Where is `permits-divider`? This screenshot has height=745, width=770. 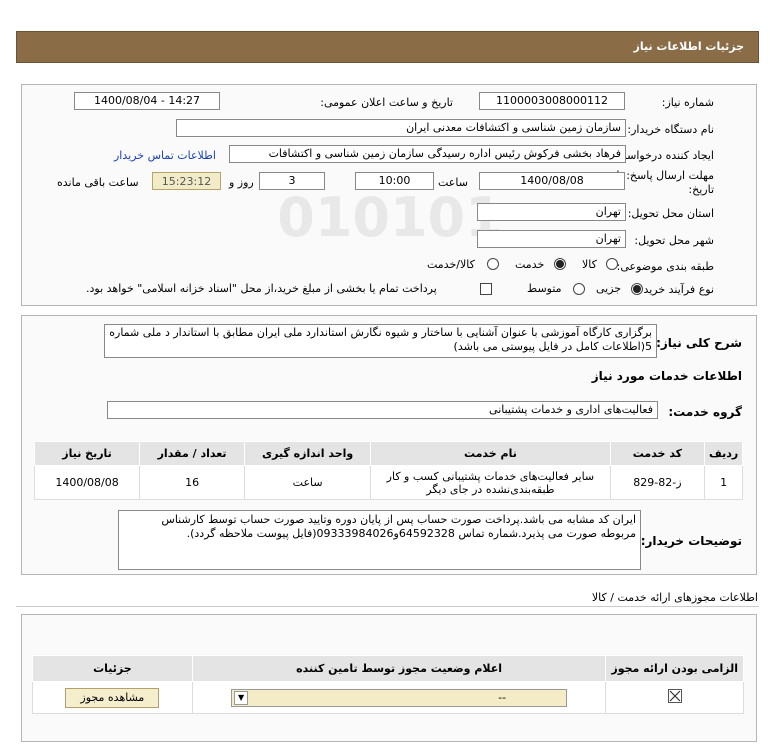 permits-divider is located at coordinates (387, 606).